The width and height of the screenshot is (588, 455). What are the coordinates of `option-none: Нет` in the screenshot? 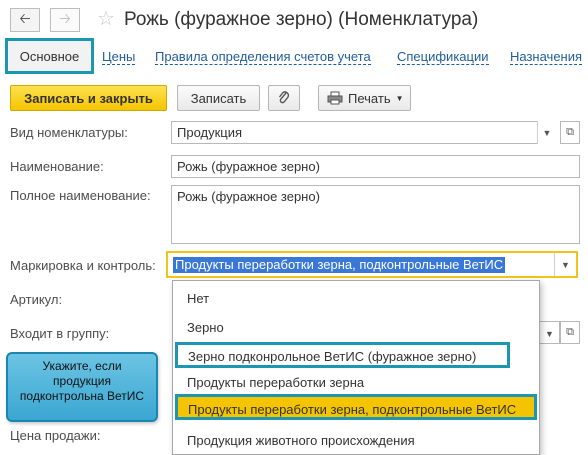 It's located at (356, 298).